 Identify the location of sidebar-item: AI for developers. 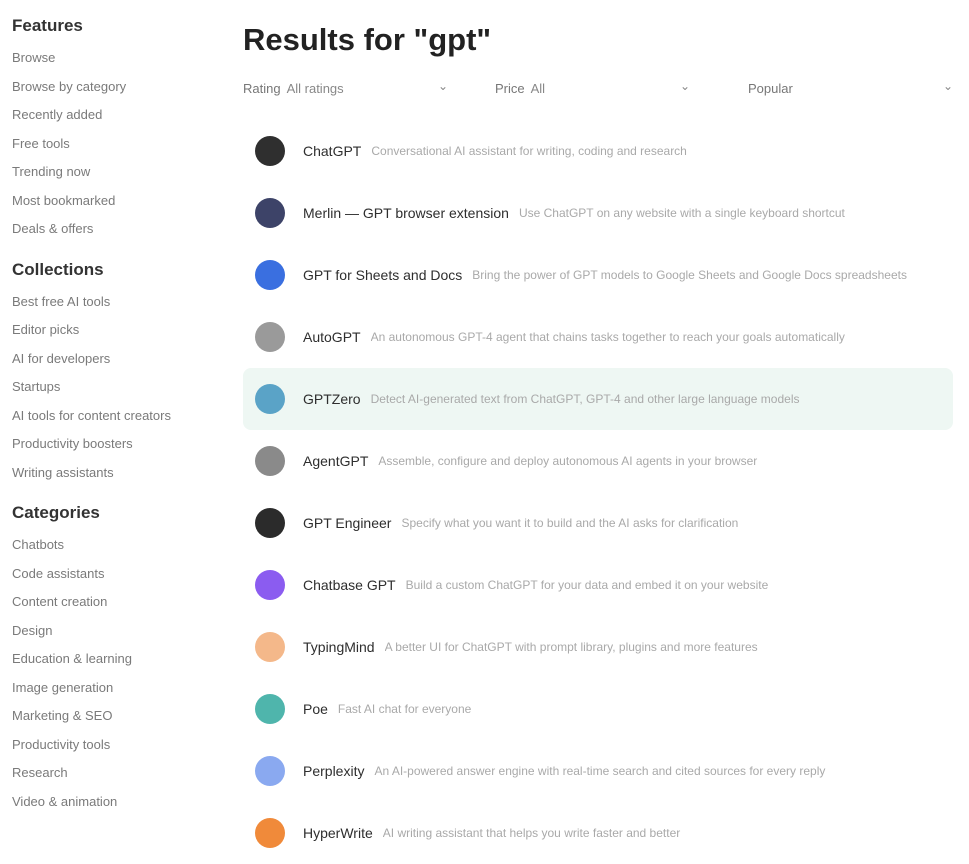
(109, 359).